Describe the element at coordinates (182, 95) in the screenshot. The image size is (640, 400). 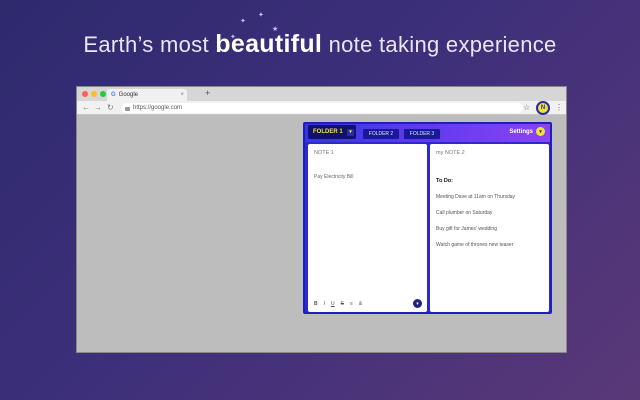
I see `close-tab-icon: ×` at that location.